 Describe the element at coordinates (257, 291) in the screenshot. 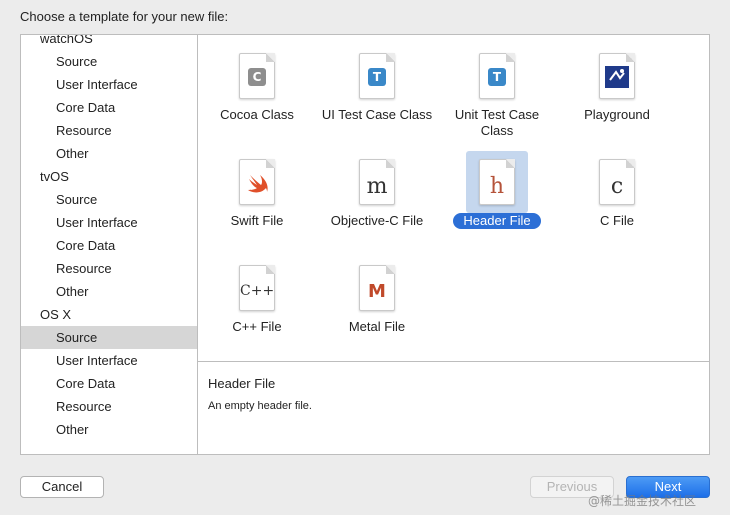

I see `glyph: C++` at that location.